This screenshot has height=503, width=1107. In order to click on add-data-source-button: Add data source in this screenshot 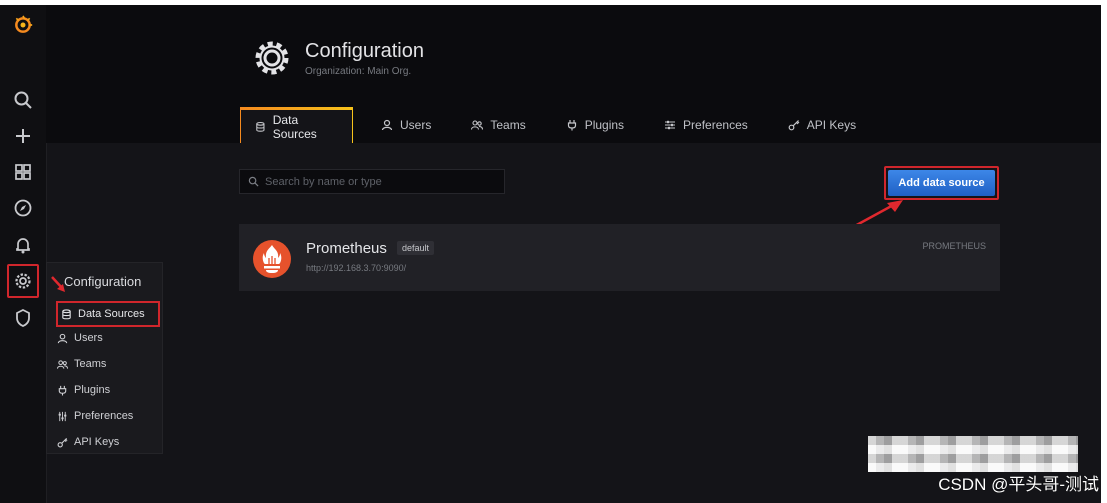, I will do `click(941, 183)`.